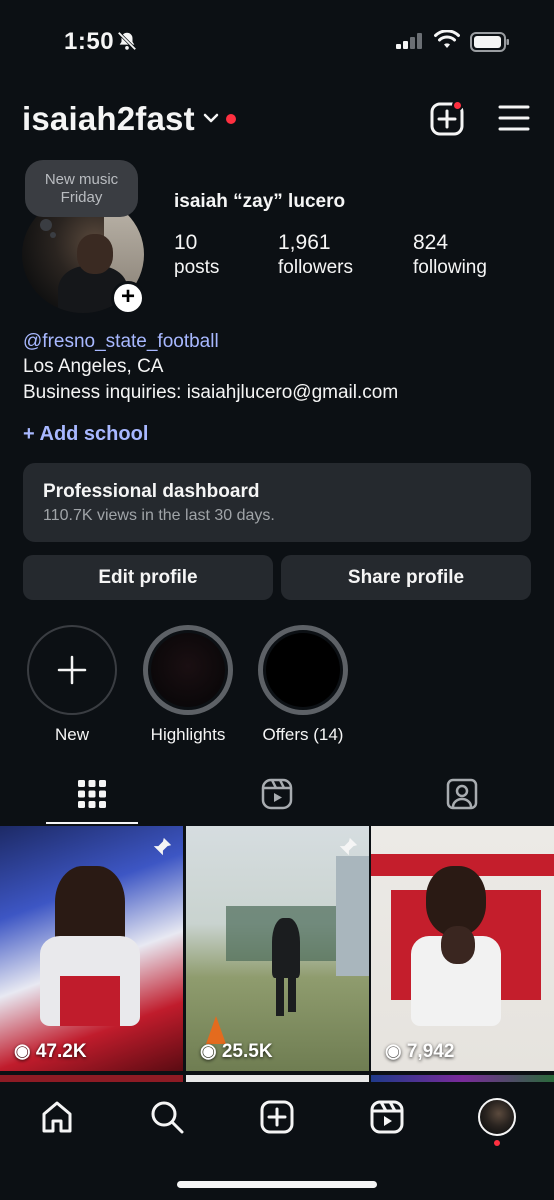  What do you see at coordinates (188, 734) in the screenshot?
I see `highlight-label: Highlights` at bounding box center [188, 734].